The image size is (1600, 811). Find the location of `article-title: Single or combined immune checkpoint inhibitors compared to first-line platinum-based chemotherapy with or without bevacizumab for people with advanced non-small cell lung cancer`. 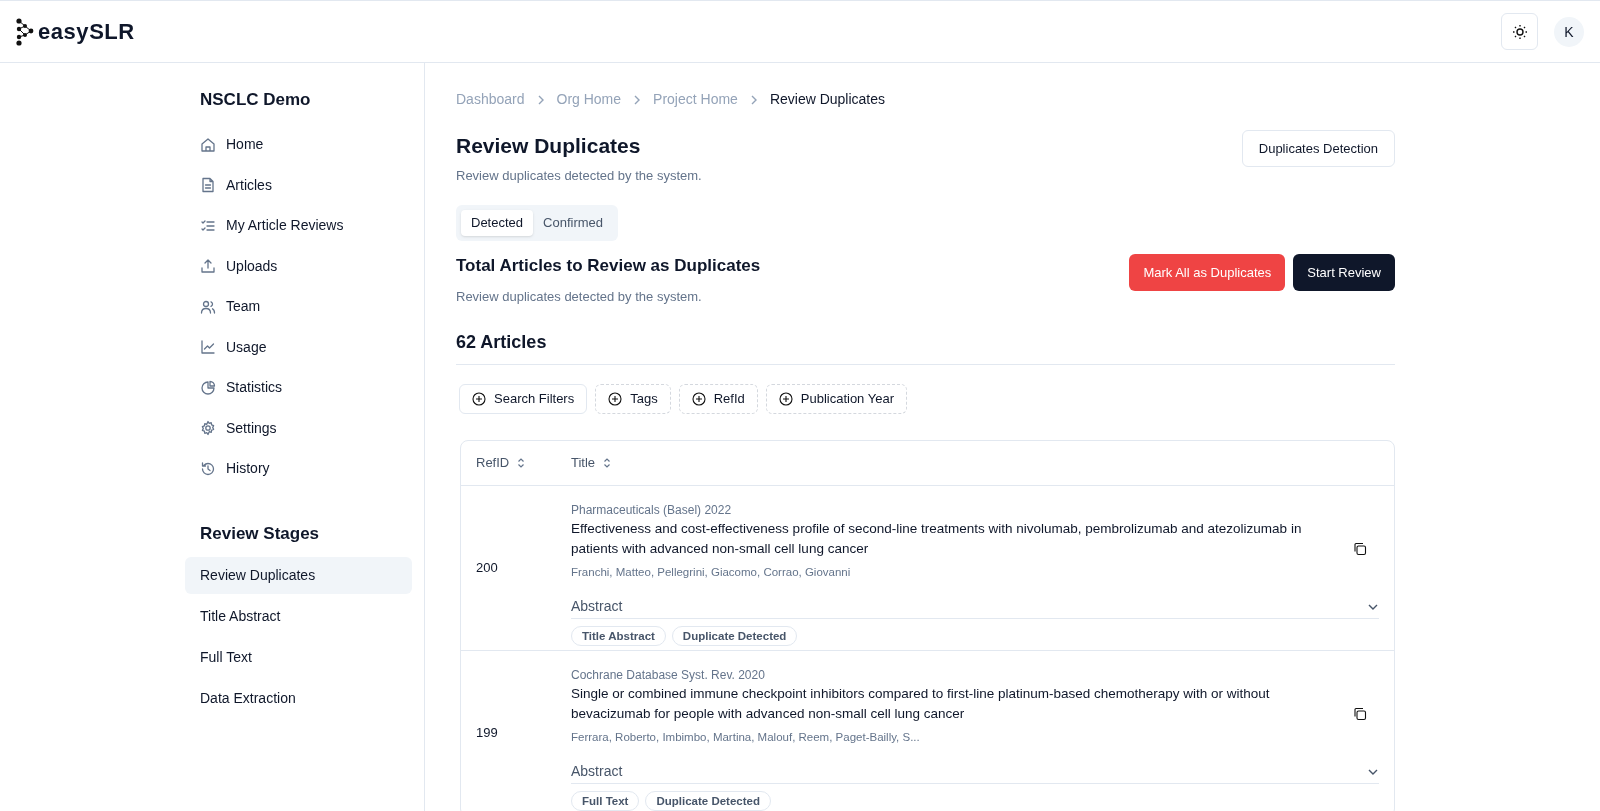

article-title: Single or combined immune checkpoint inhibitors compared to first-line platinum-based chemotherapy with or without bevacizumab for people with advanced non-small cell lung cancer is located at coordinates (921, 704).